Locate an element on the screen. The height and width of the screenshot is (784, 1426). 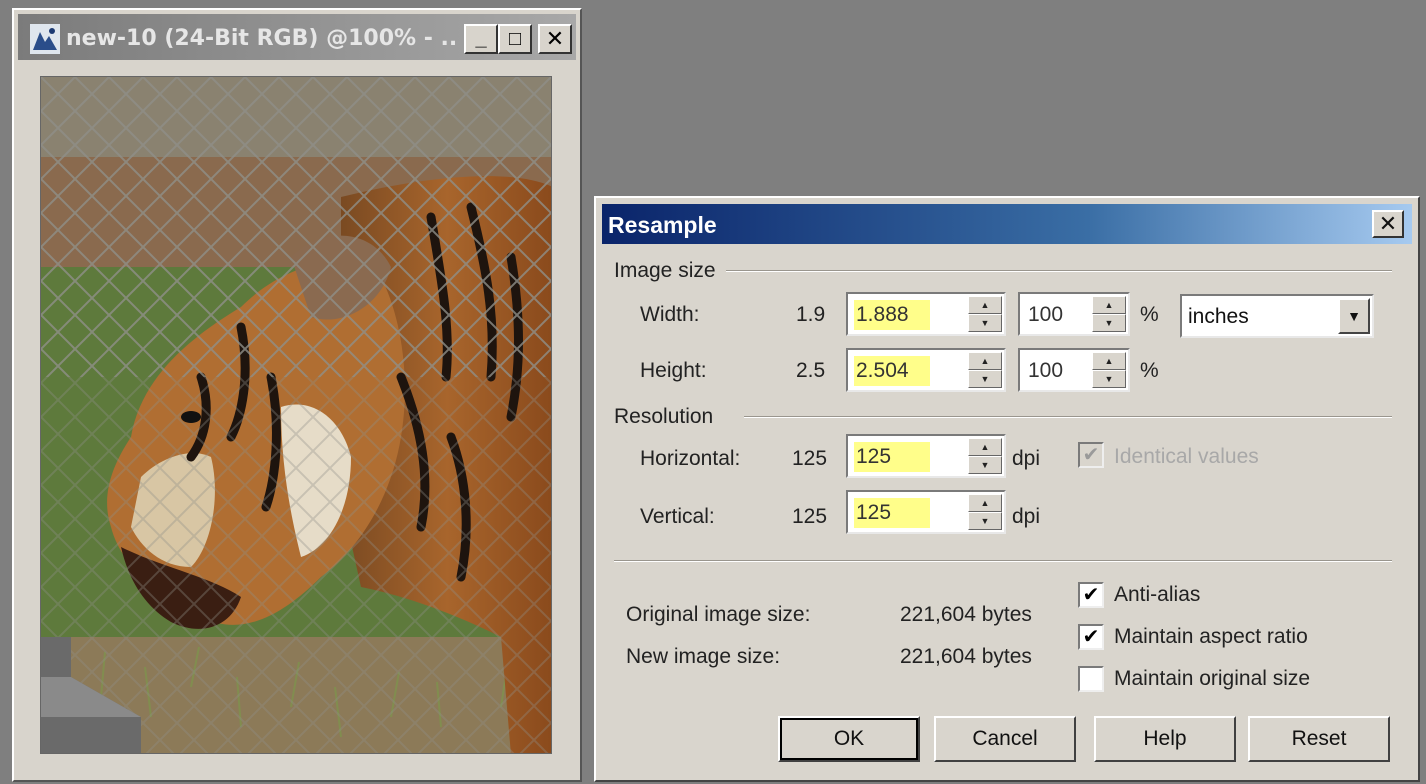
unit-dropdown: inches ▼ is located at coordinates (1277, 316).